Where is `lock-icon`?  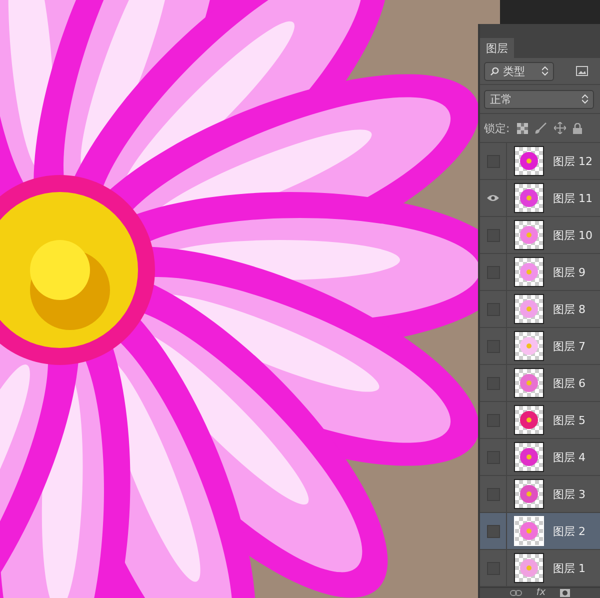 lock-icon is located at coordinates (577, 128).